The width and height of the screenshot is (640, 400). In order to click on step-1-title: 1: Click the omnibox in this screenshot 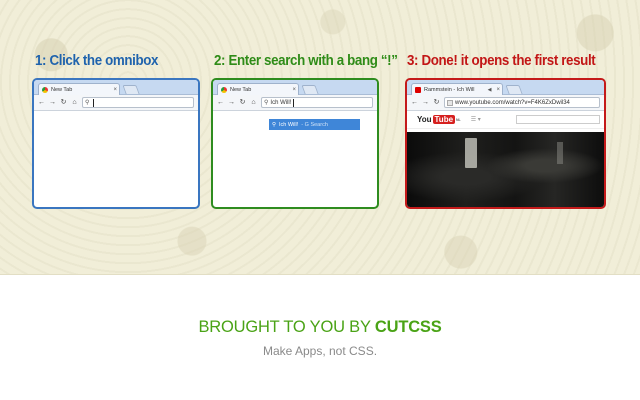, I will do `click(97, 61)`.